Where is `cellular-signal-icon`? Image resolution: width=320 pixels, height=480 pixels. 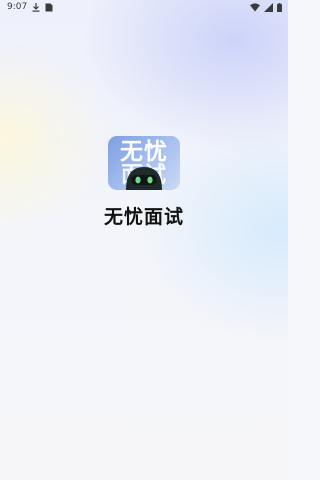
cellular-signal-icon is located at coordinates (268, 7).